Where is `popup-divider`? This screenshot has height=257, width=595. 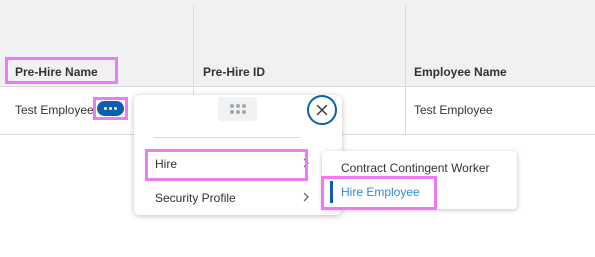 popup-divider is located at coordinates (227, 137).